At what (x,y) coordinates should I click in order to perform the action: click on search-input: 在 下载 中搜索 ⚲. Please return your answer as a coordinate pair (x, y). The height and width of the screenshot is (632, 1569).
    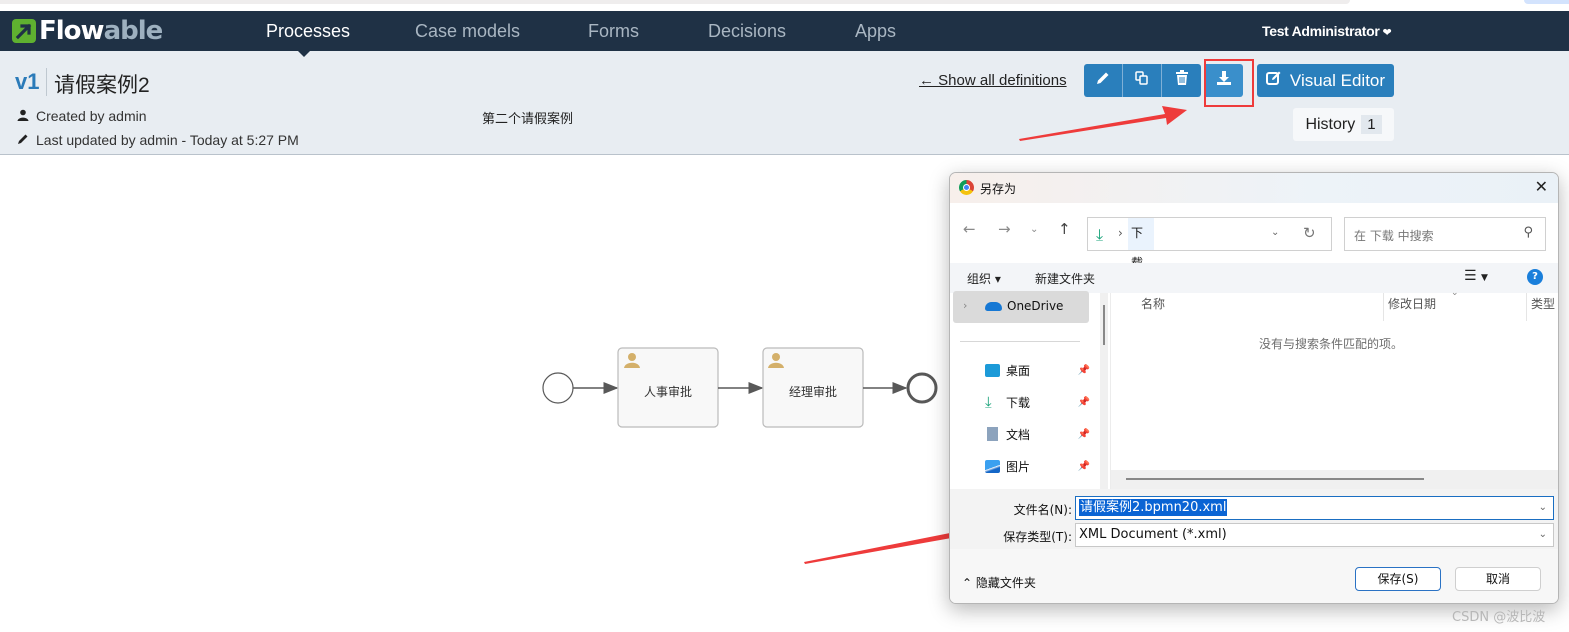
    Looking at the image, I should click on (1445, 234).